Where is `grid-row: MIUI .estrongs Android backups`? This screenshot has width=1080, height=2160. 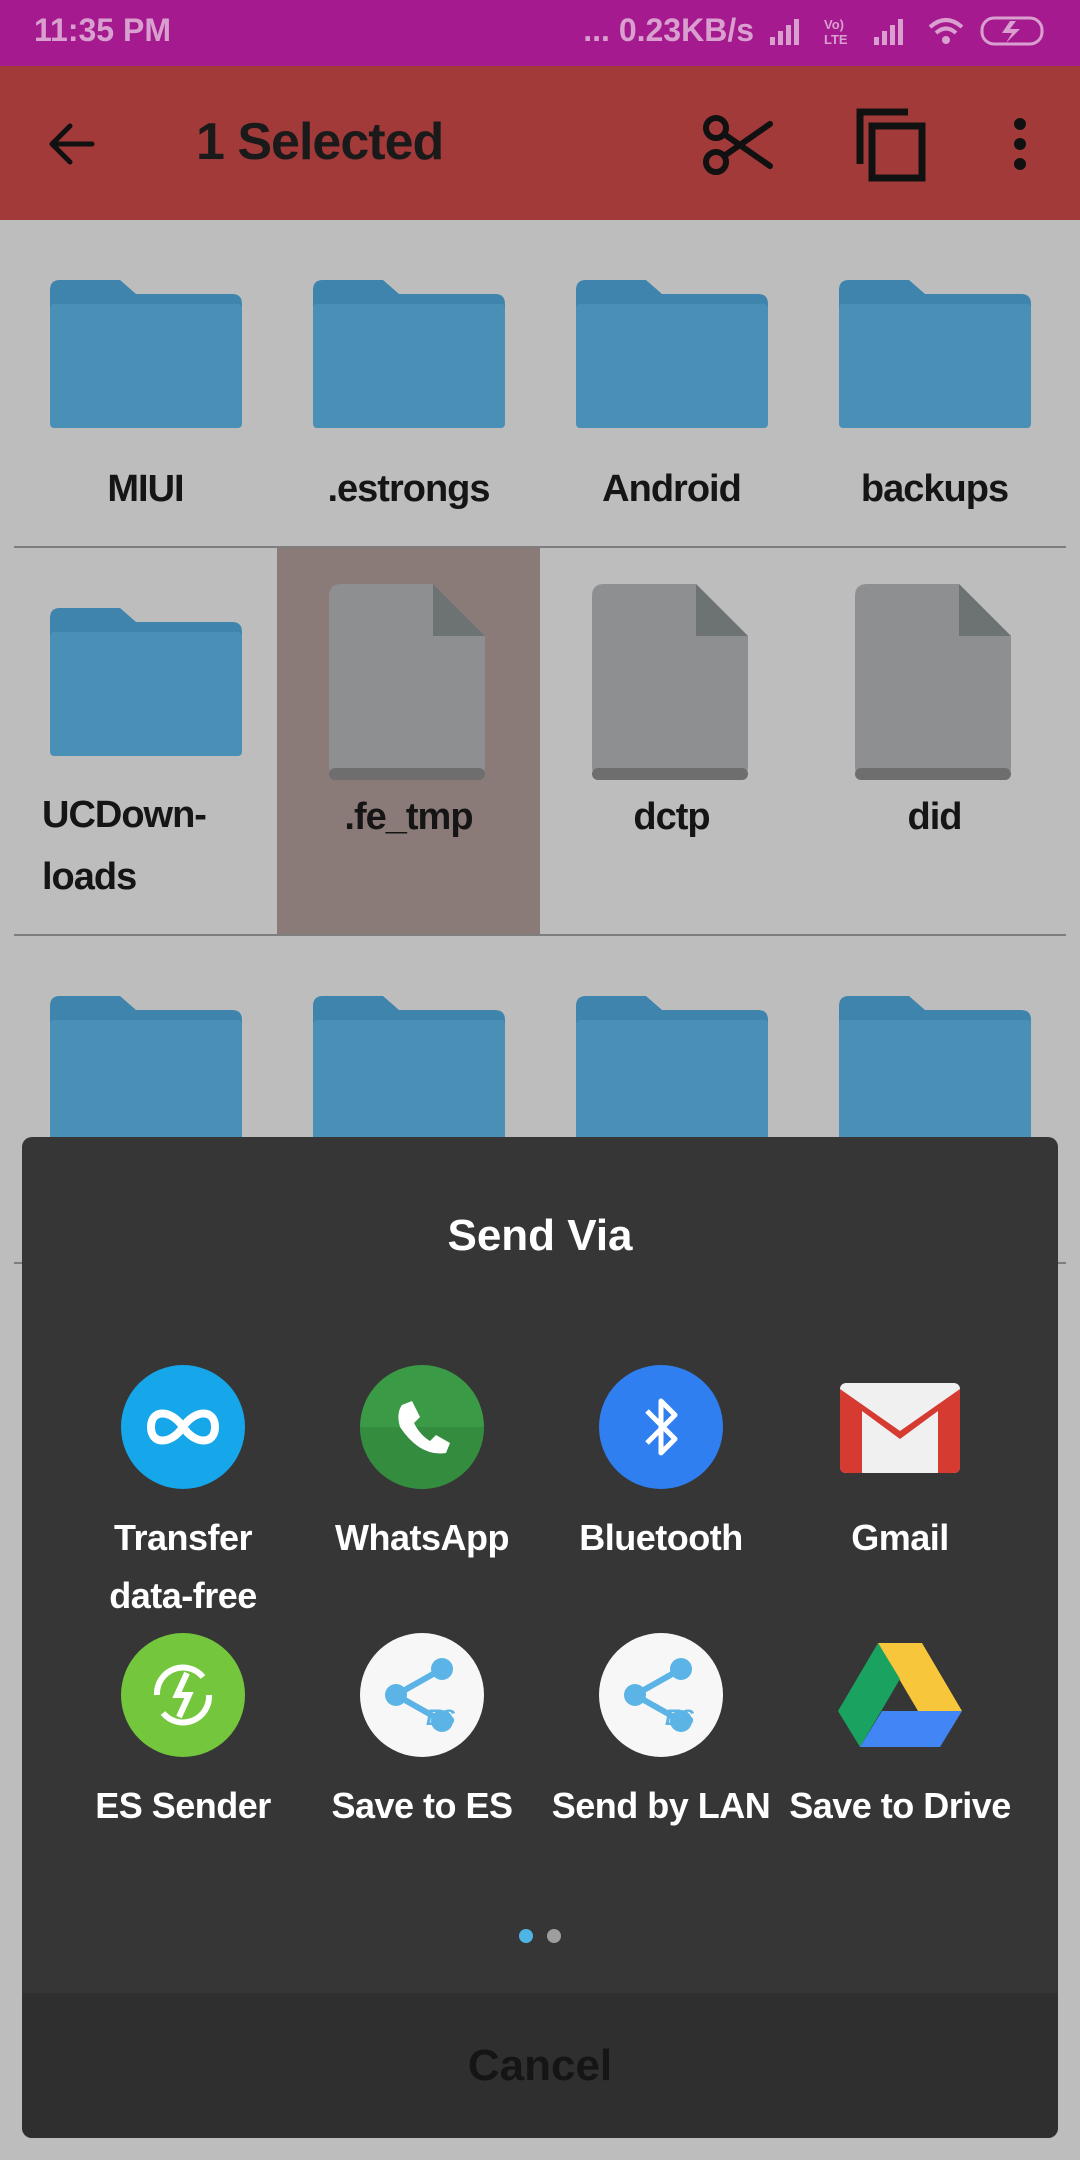
grid-row: MIUI .estrongs Android backups is located at coordinates (540, 384).